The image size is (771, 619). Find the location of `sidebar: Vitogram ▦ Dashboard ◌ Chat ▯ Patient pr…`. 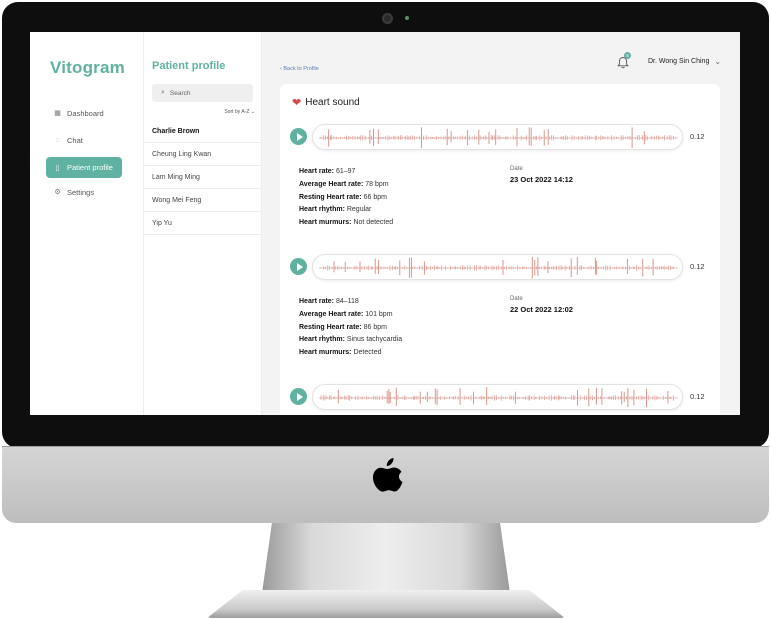

sidebar: Vitogram ▦ Dashboard ◌ Chat ▯ Patient pr… is located at coordinates (87, 223).